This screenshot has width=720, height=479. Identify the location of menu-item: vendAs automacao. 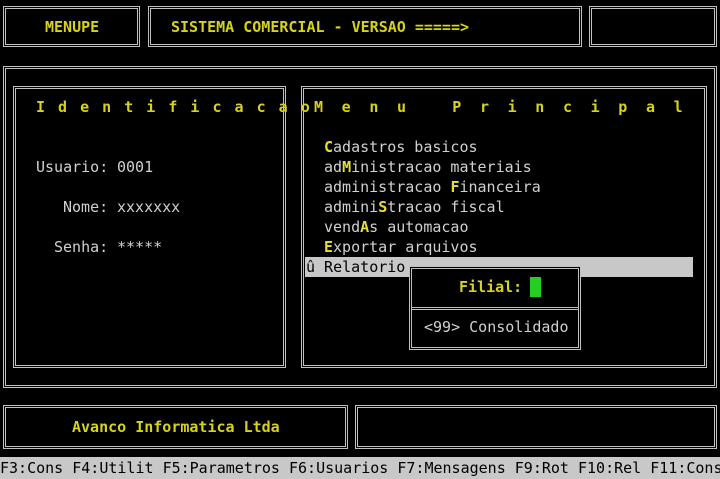
(396, 227).